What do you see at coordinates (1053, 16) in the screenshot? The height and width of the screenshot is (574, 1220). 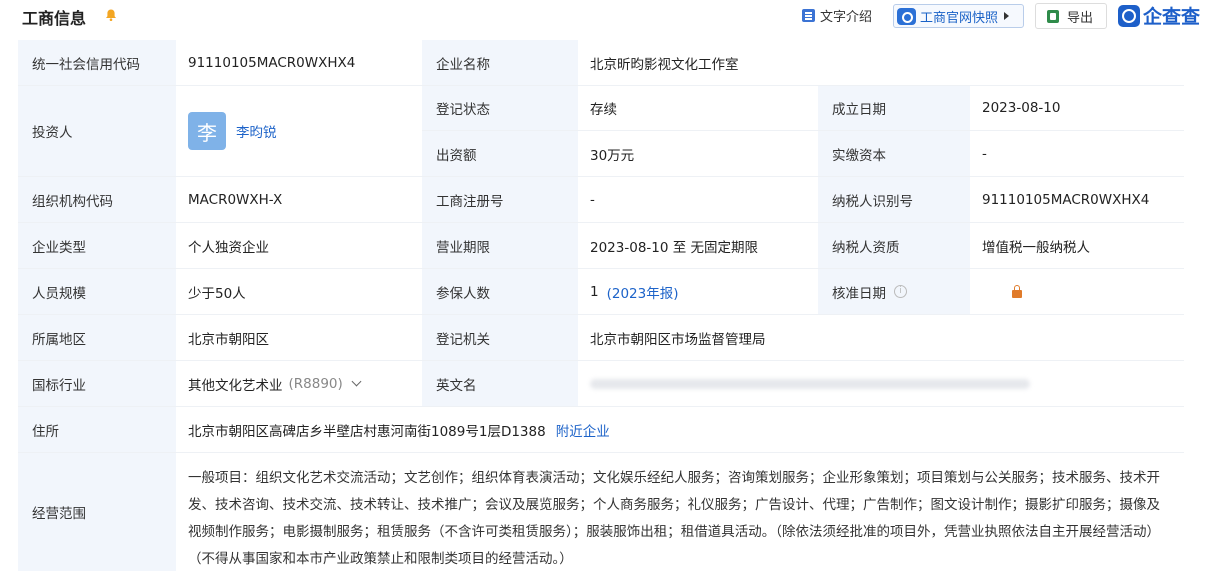 I see `excel-icon` at bounding box center [1053, 16].